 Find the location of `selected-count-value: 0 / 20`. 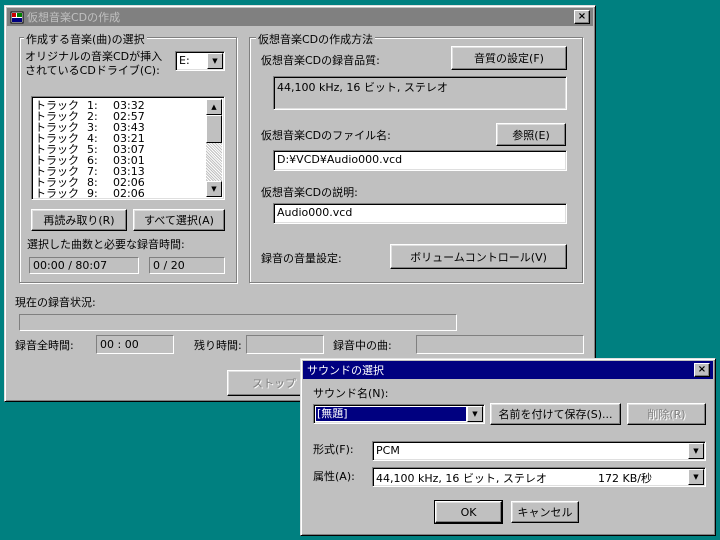

selected-count-value: 0 / 20 is located at coordinates (169, 265).